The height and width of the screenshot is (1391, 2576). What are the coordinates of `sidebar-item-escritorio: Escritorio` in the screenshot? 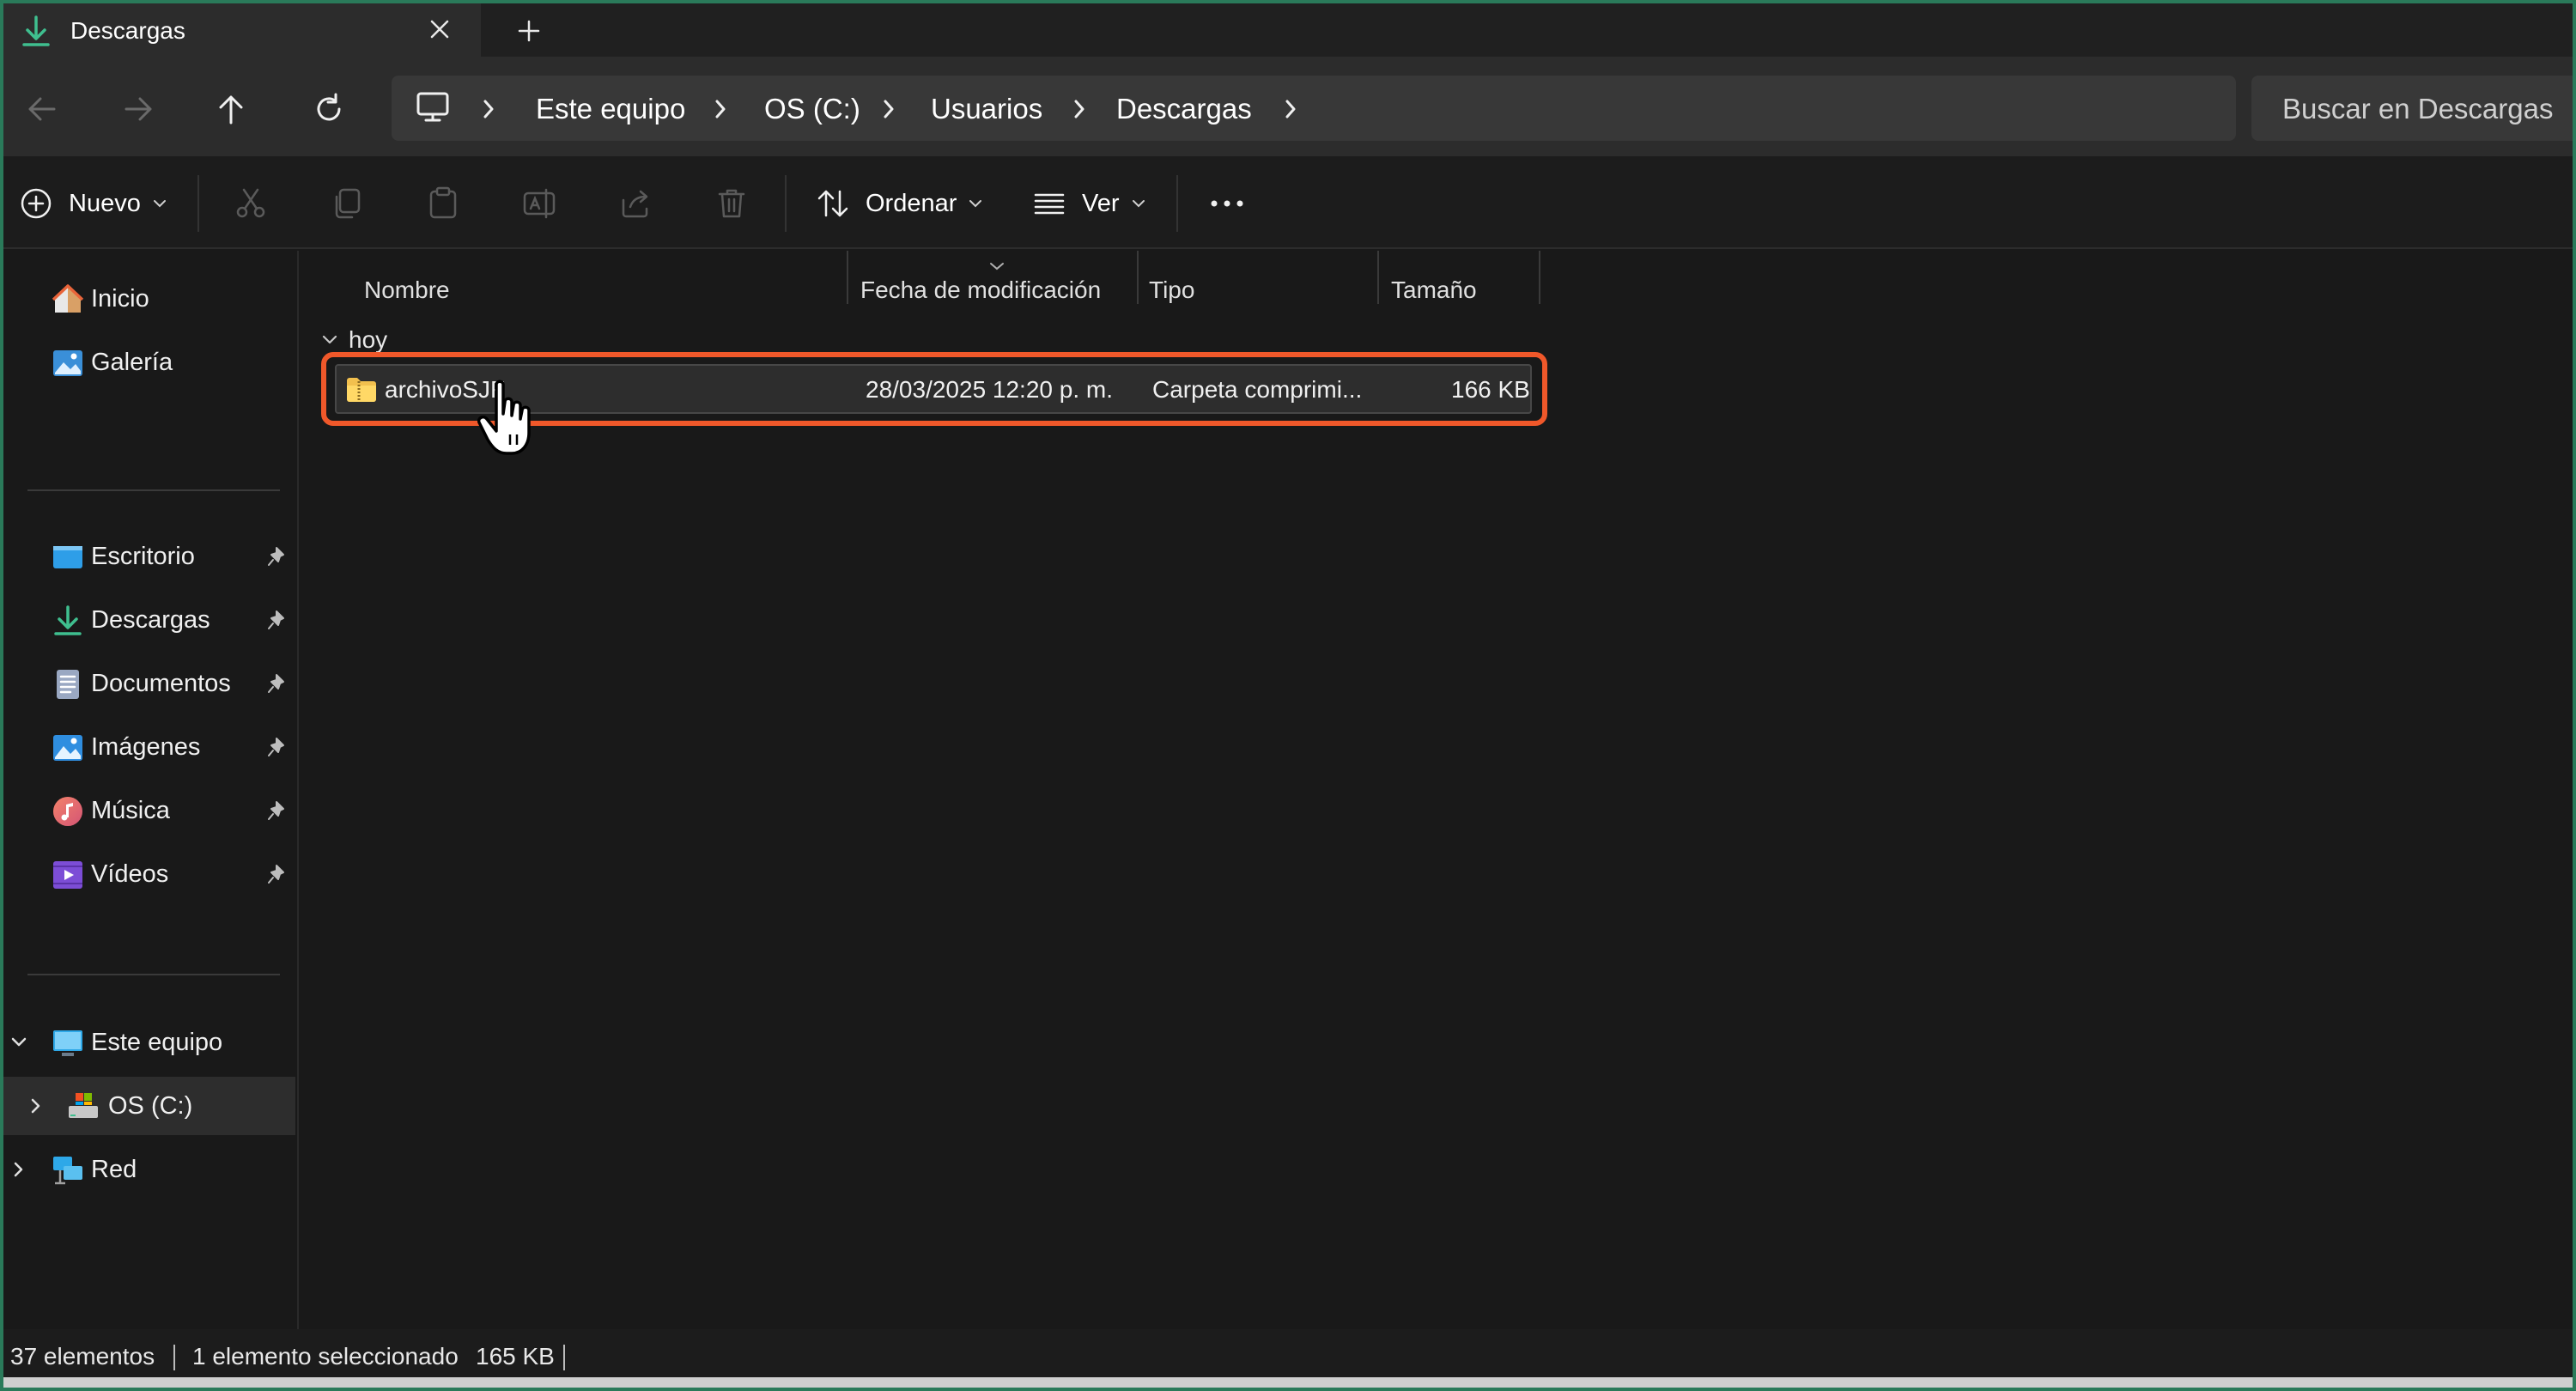 It's located at (149, 556).